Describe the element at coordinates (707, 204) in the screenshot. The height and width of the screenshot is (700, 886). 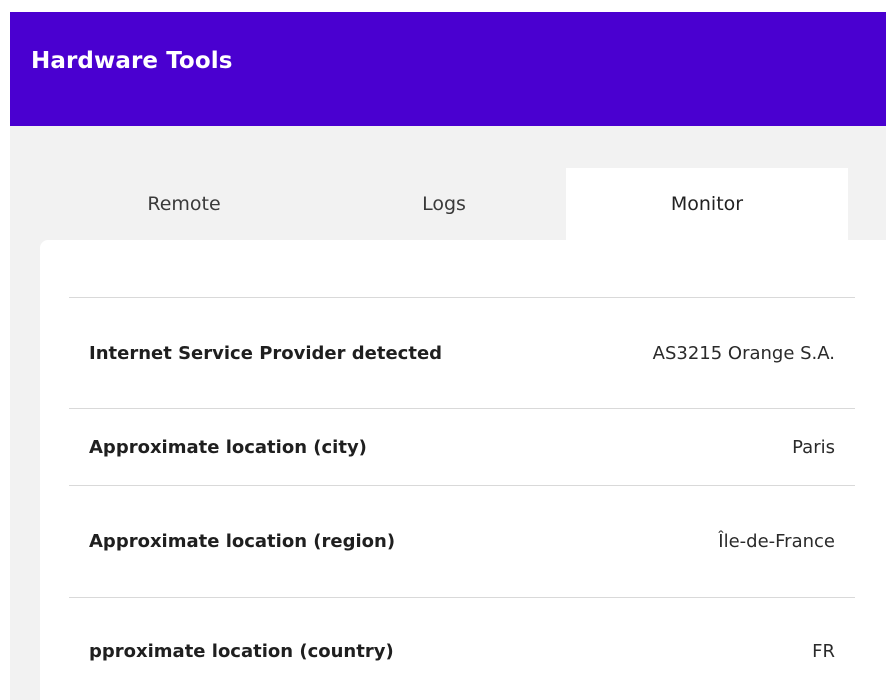
I see `tab-monitor: Monitor` at that location.